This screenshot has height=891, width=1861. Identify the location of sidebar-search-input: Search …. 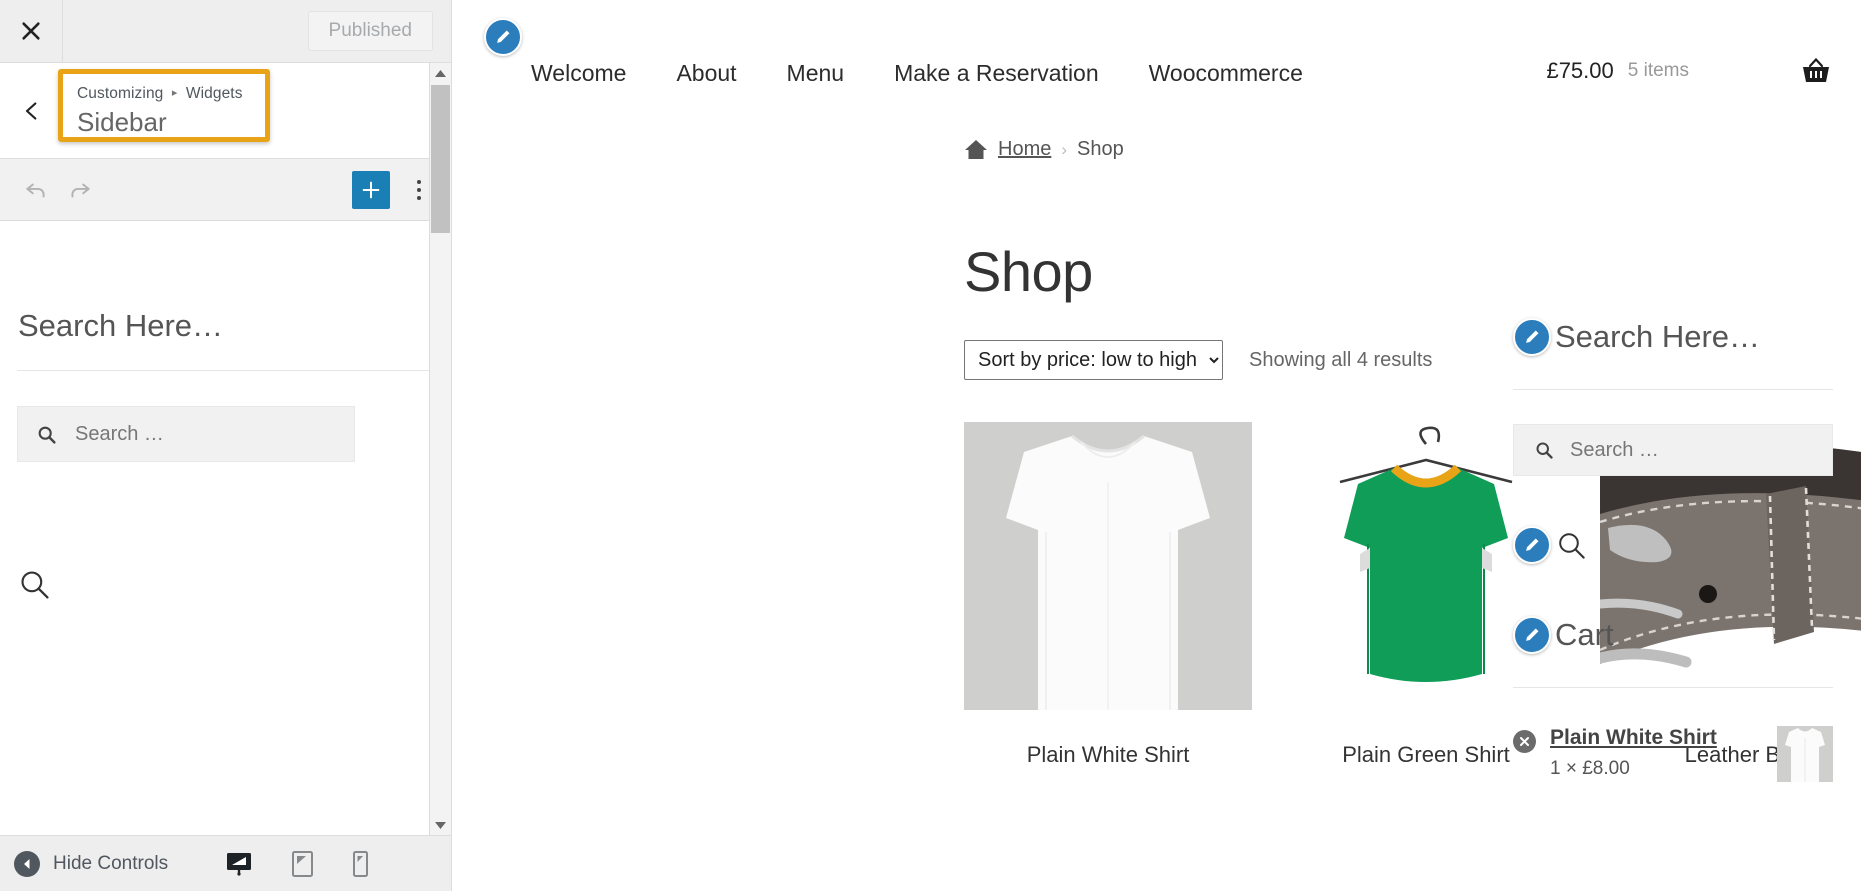
(1673, 450).